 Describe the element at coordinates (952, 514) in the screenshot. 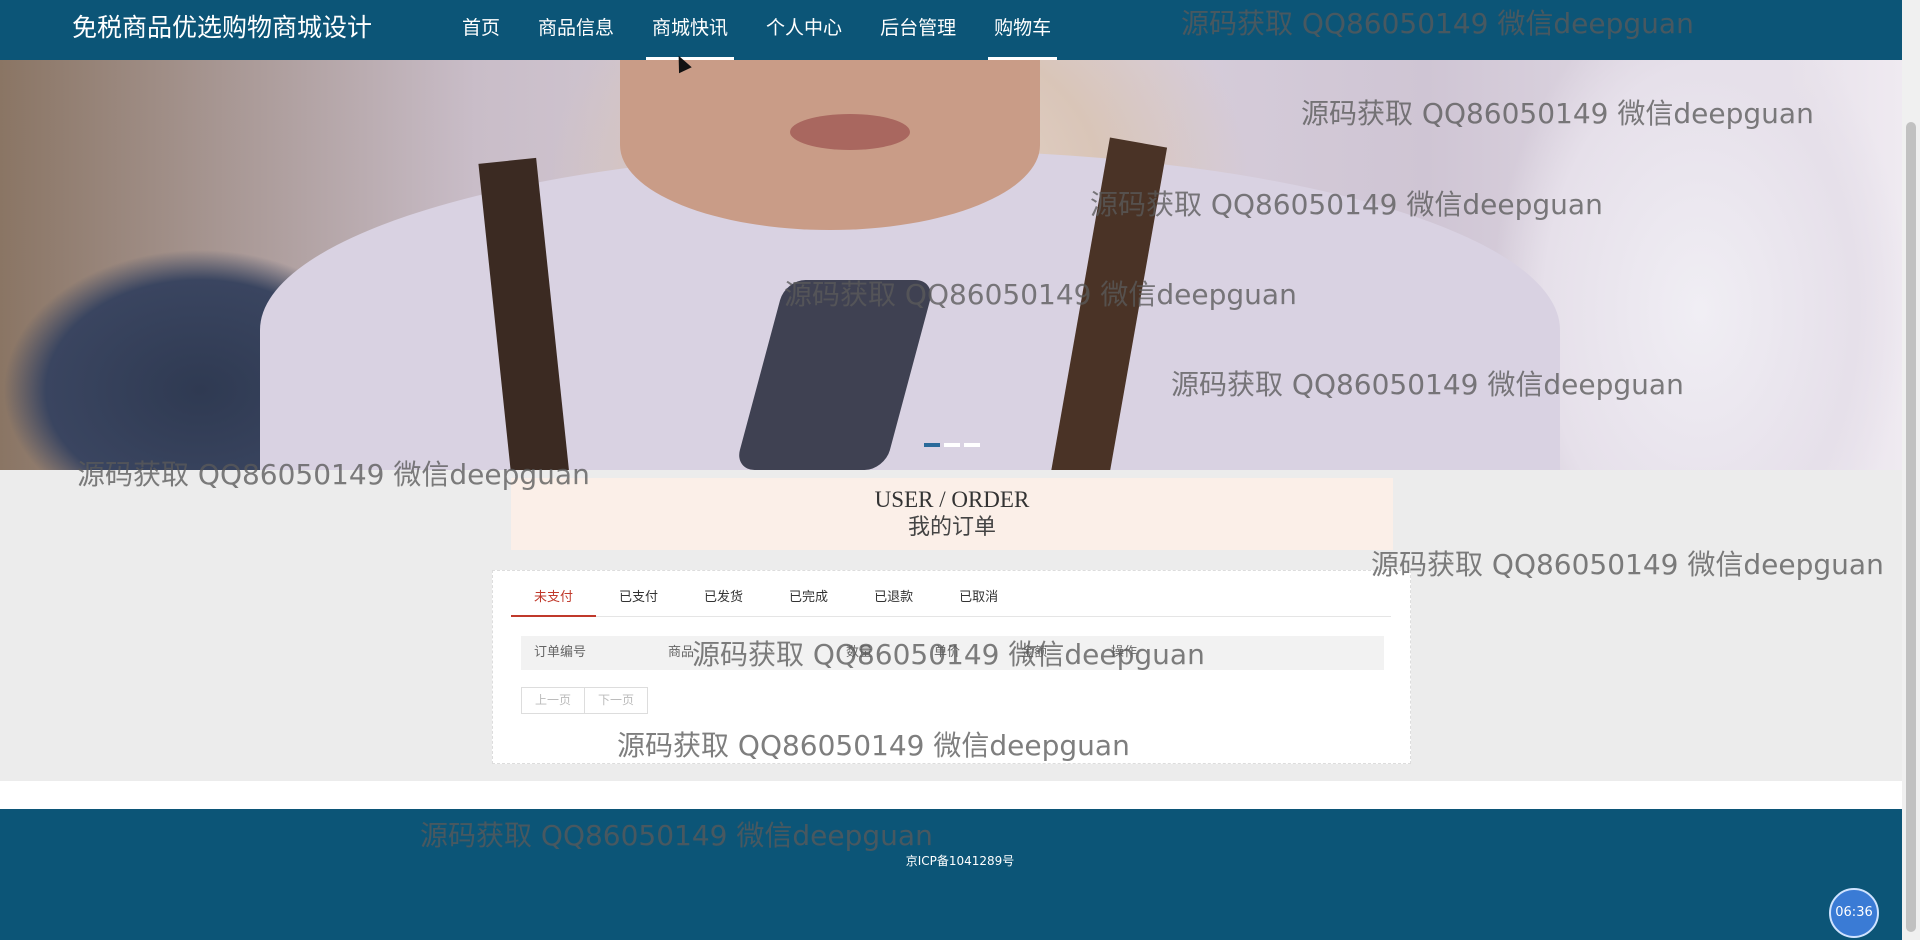

I see `section-heading: USER / ORDER 我的订单` at that location.